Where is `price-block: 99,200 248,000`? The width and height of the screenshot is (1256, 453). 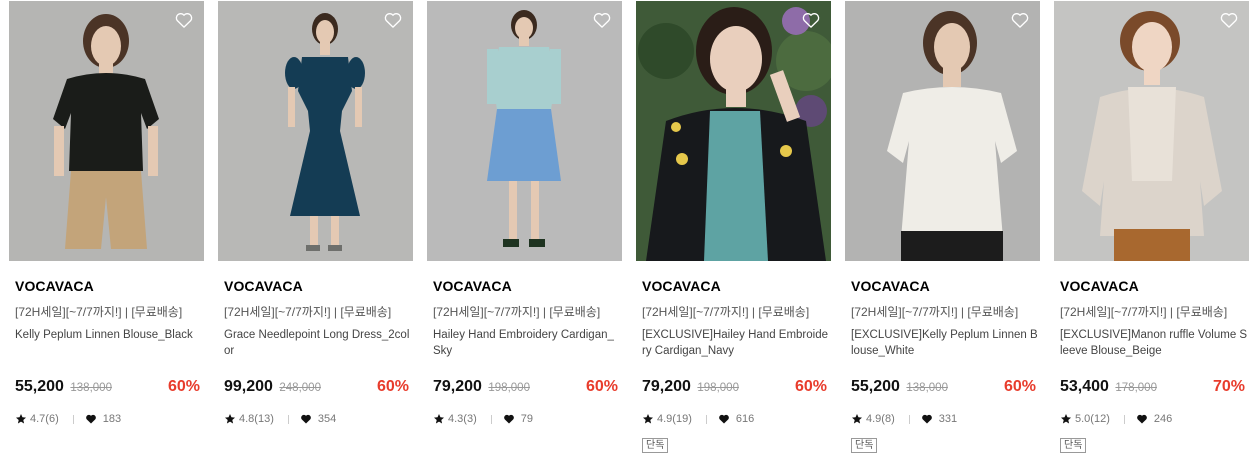 price-block: 99,200 248,000 is located at coordinates (272, 387).